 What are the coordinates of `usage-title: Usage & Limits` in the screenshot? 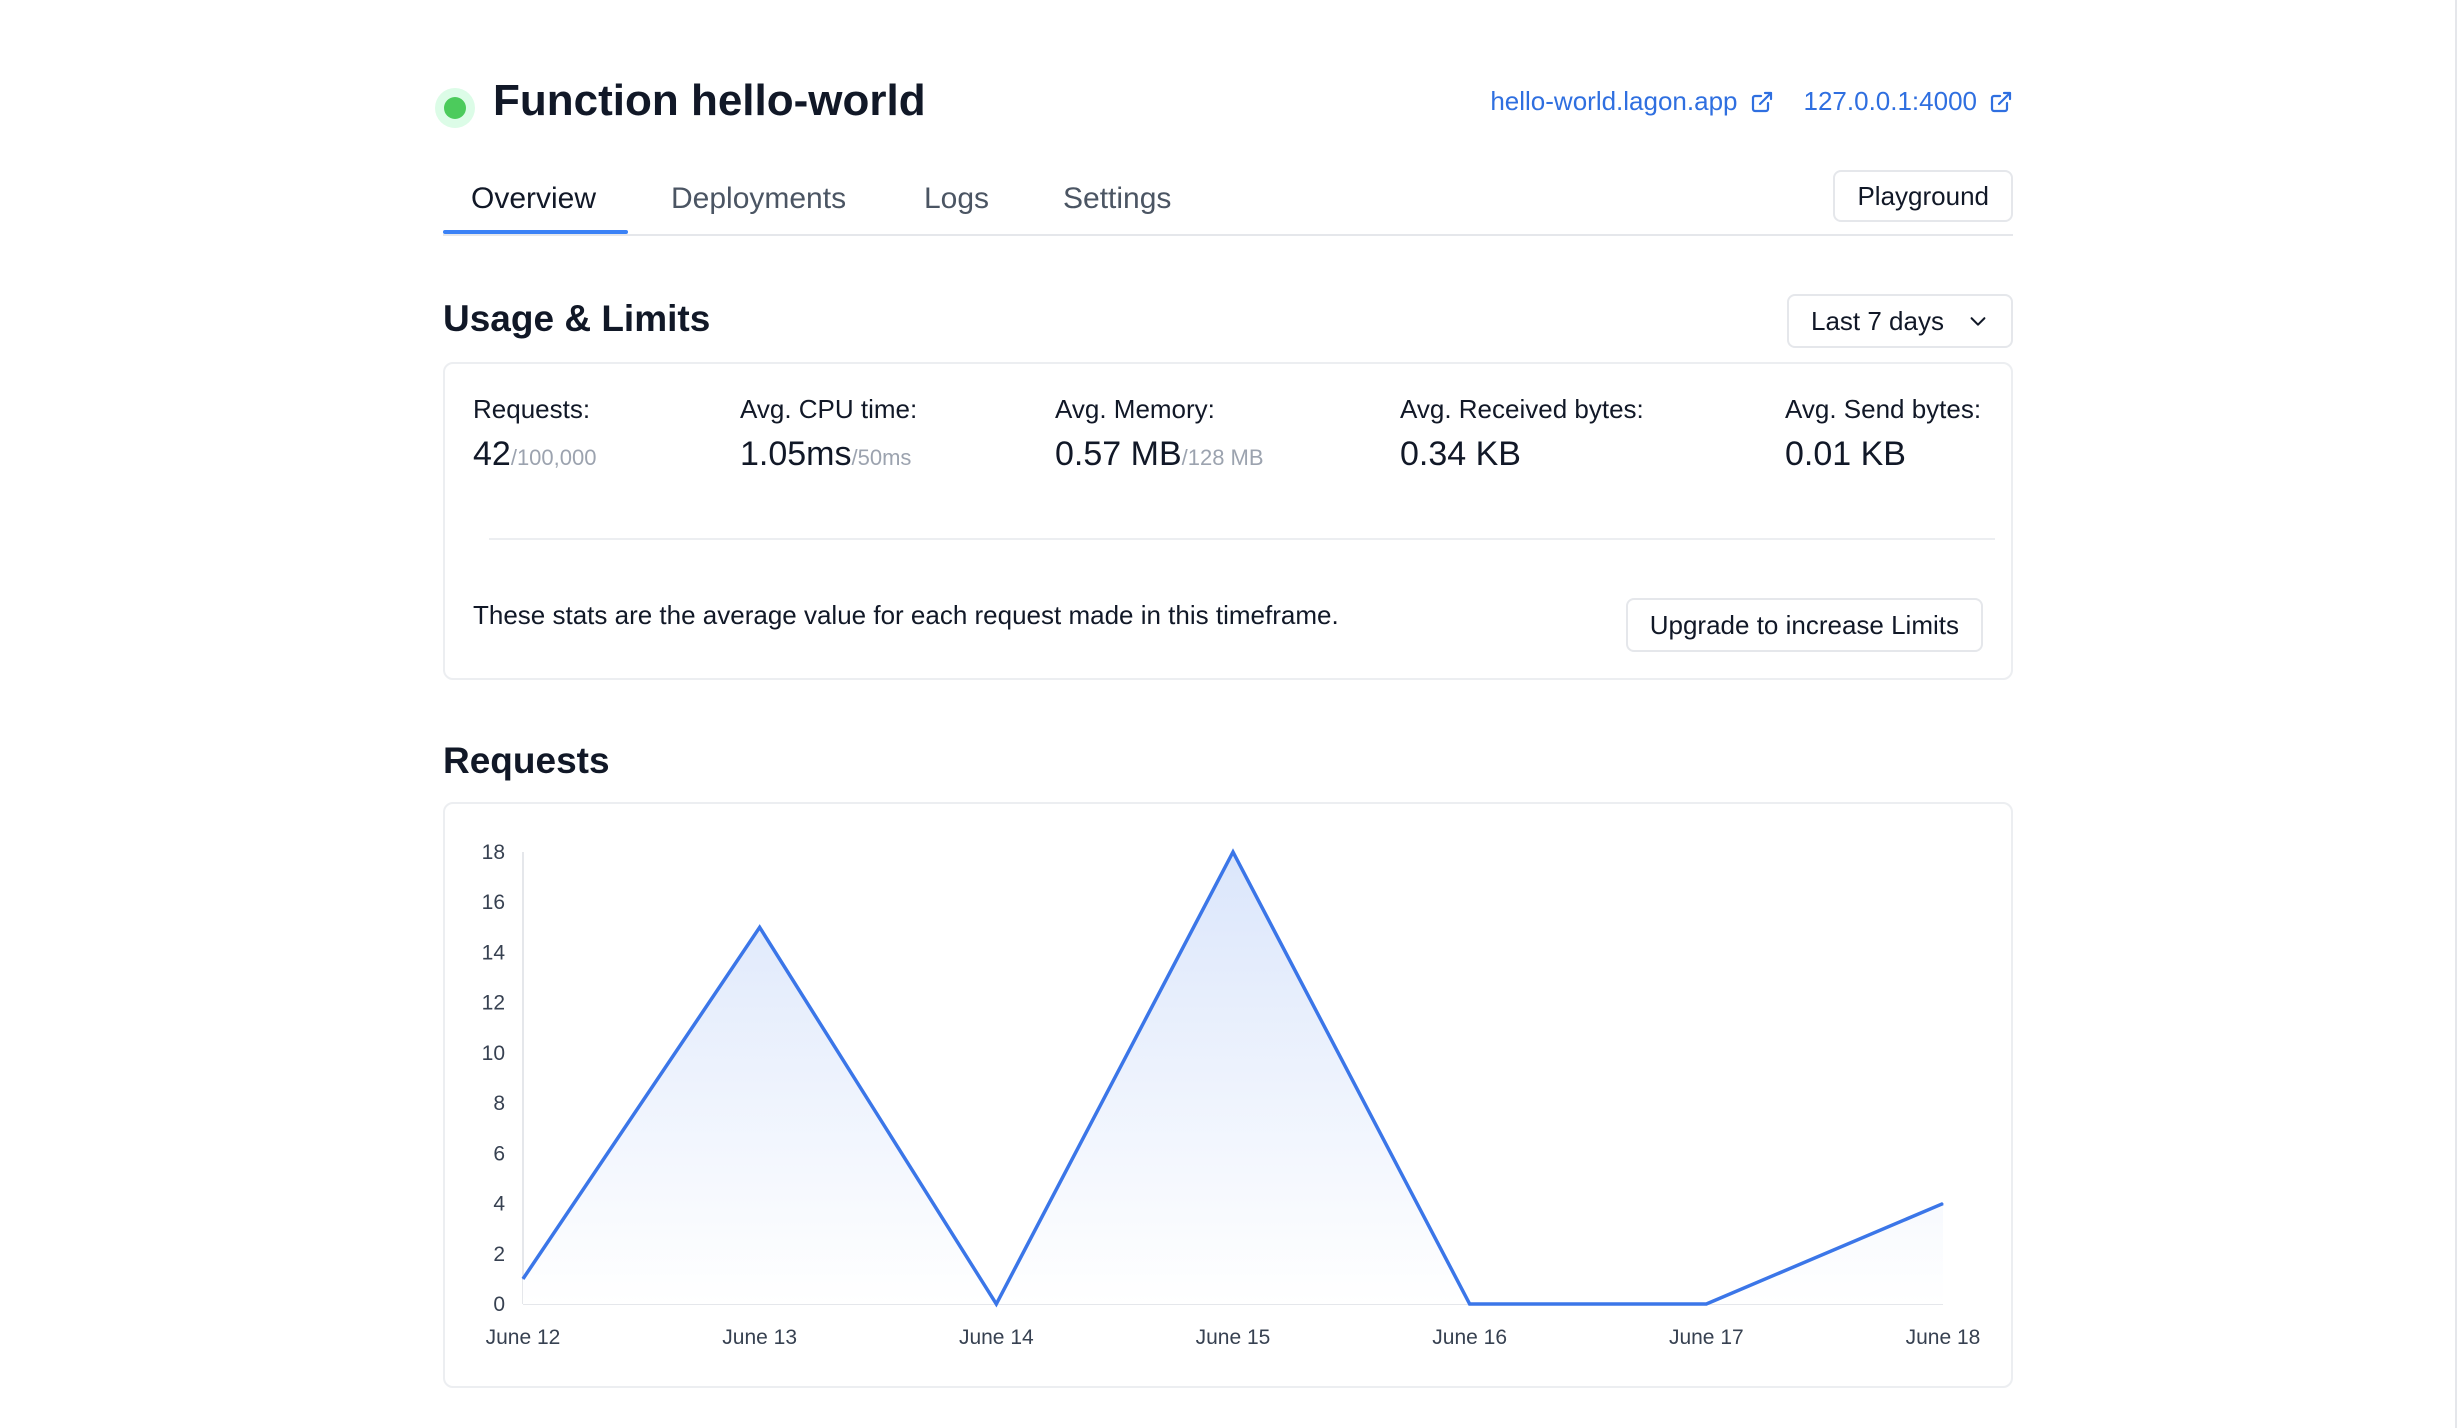 It's located at (577, 318).